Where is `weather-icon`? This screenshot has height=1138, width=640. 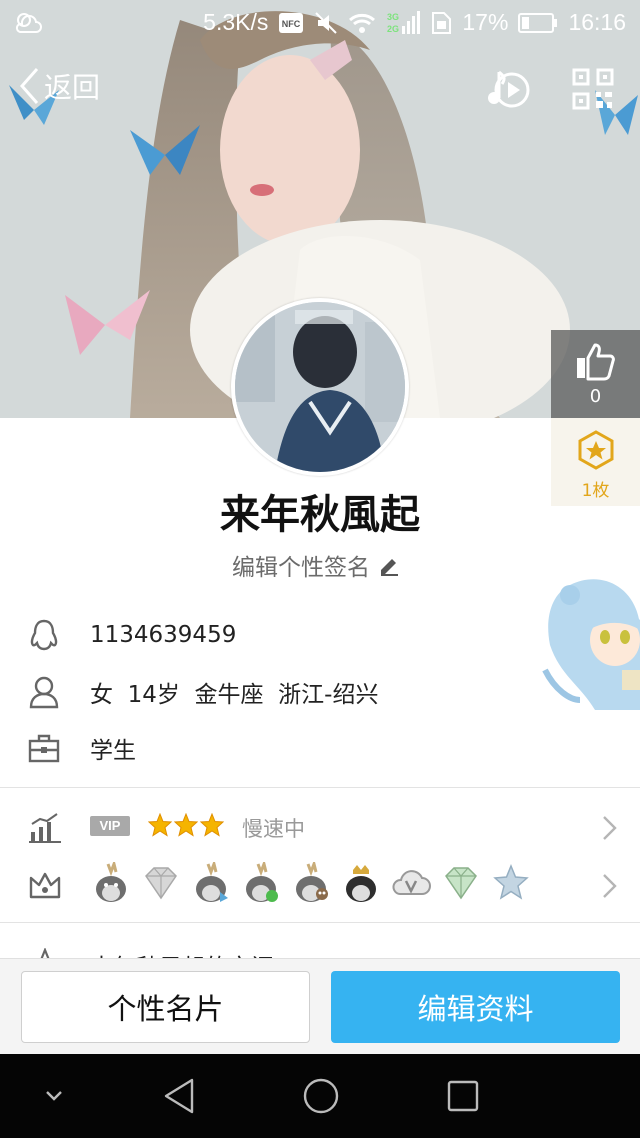
weather-icon is located at coordinates (28, 23).